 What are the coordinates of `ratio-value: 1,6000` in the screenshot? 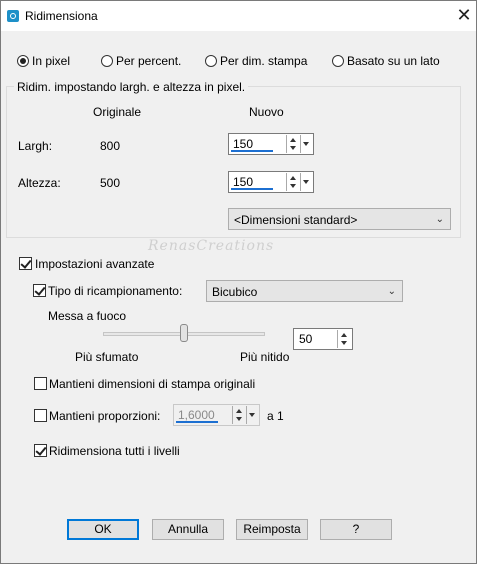 It's located at (196, 415).